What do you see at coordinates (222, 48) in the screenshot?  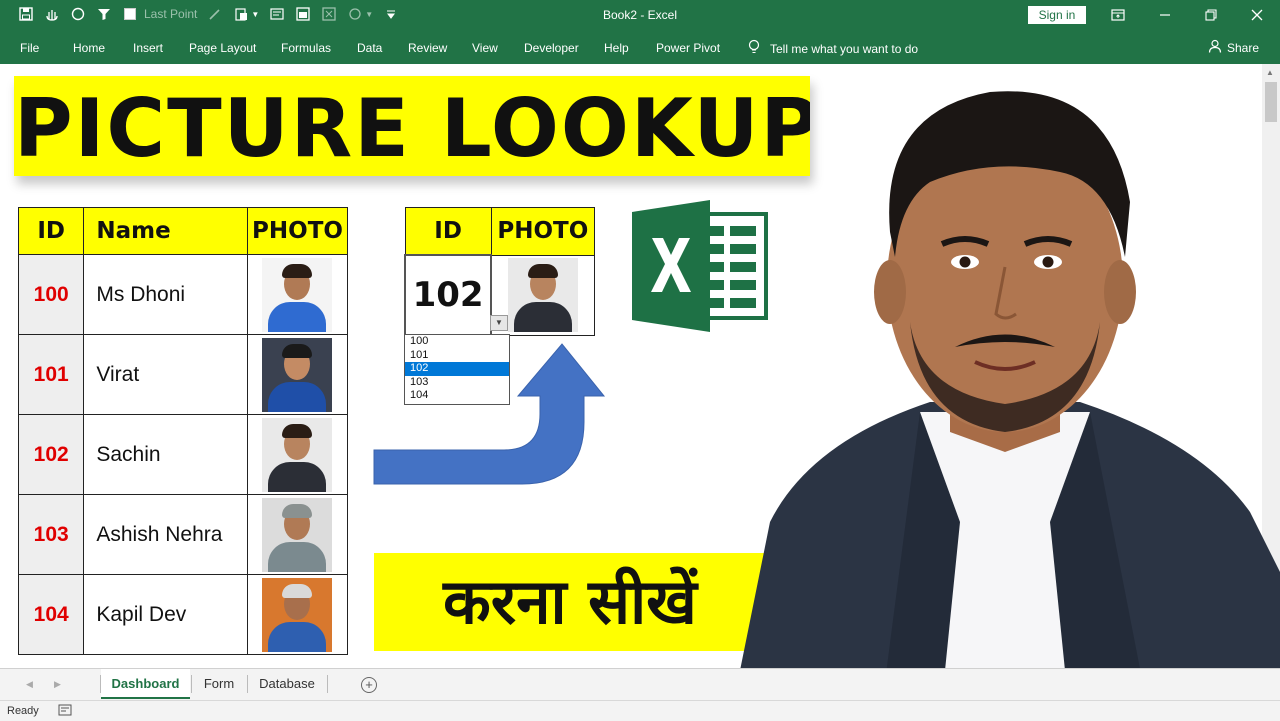 I see `tab-page-layout: Page Layout` at bounding box center [222, 48].